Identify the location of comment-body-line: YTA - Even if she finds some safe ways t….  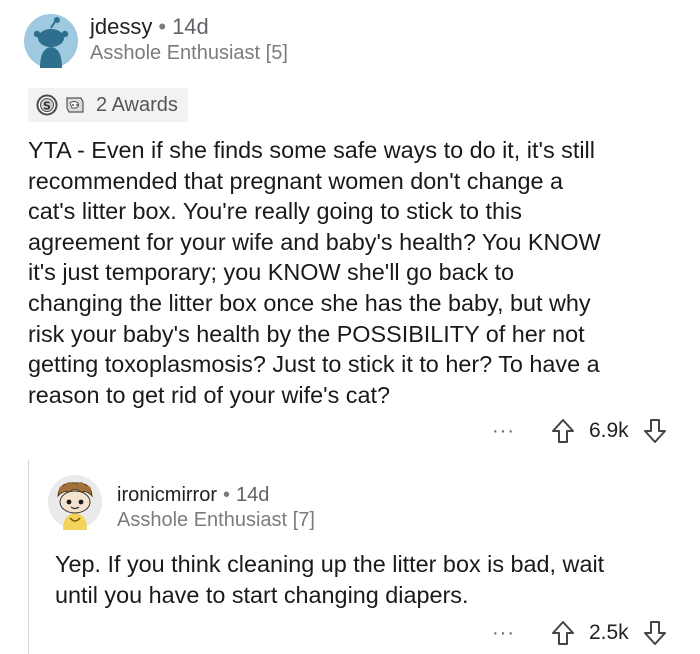
(311, 150).